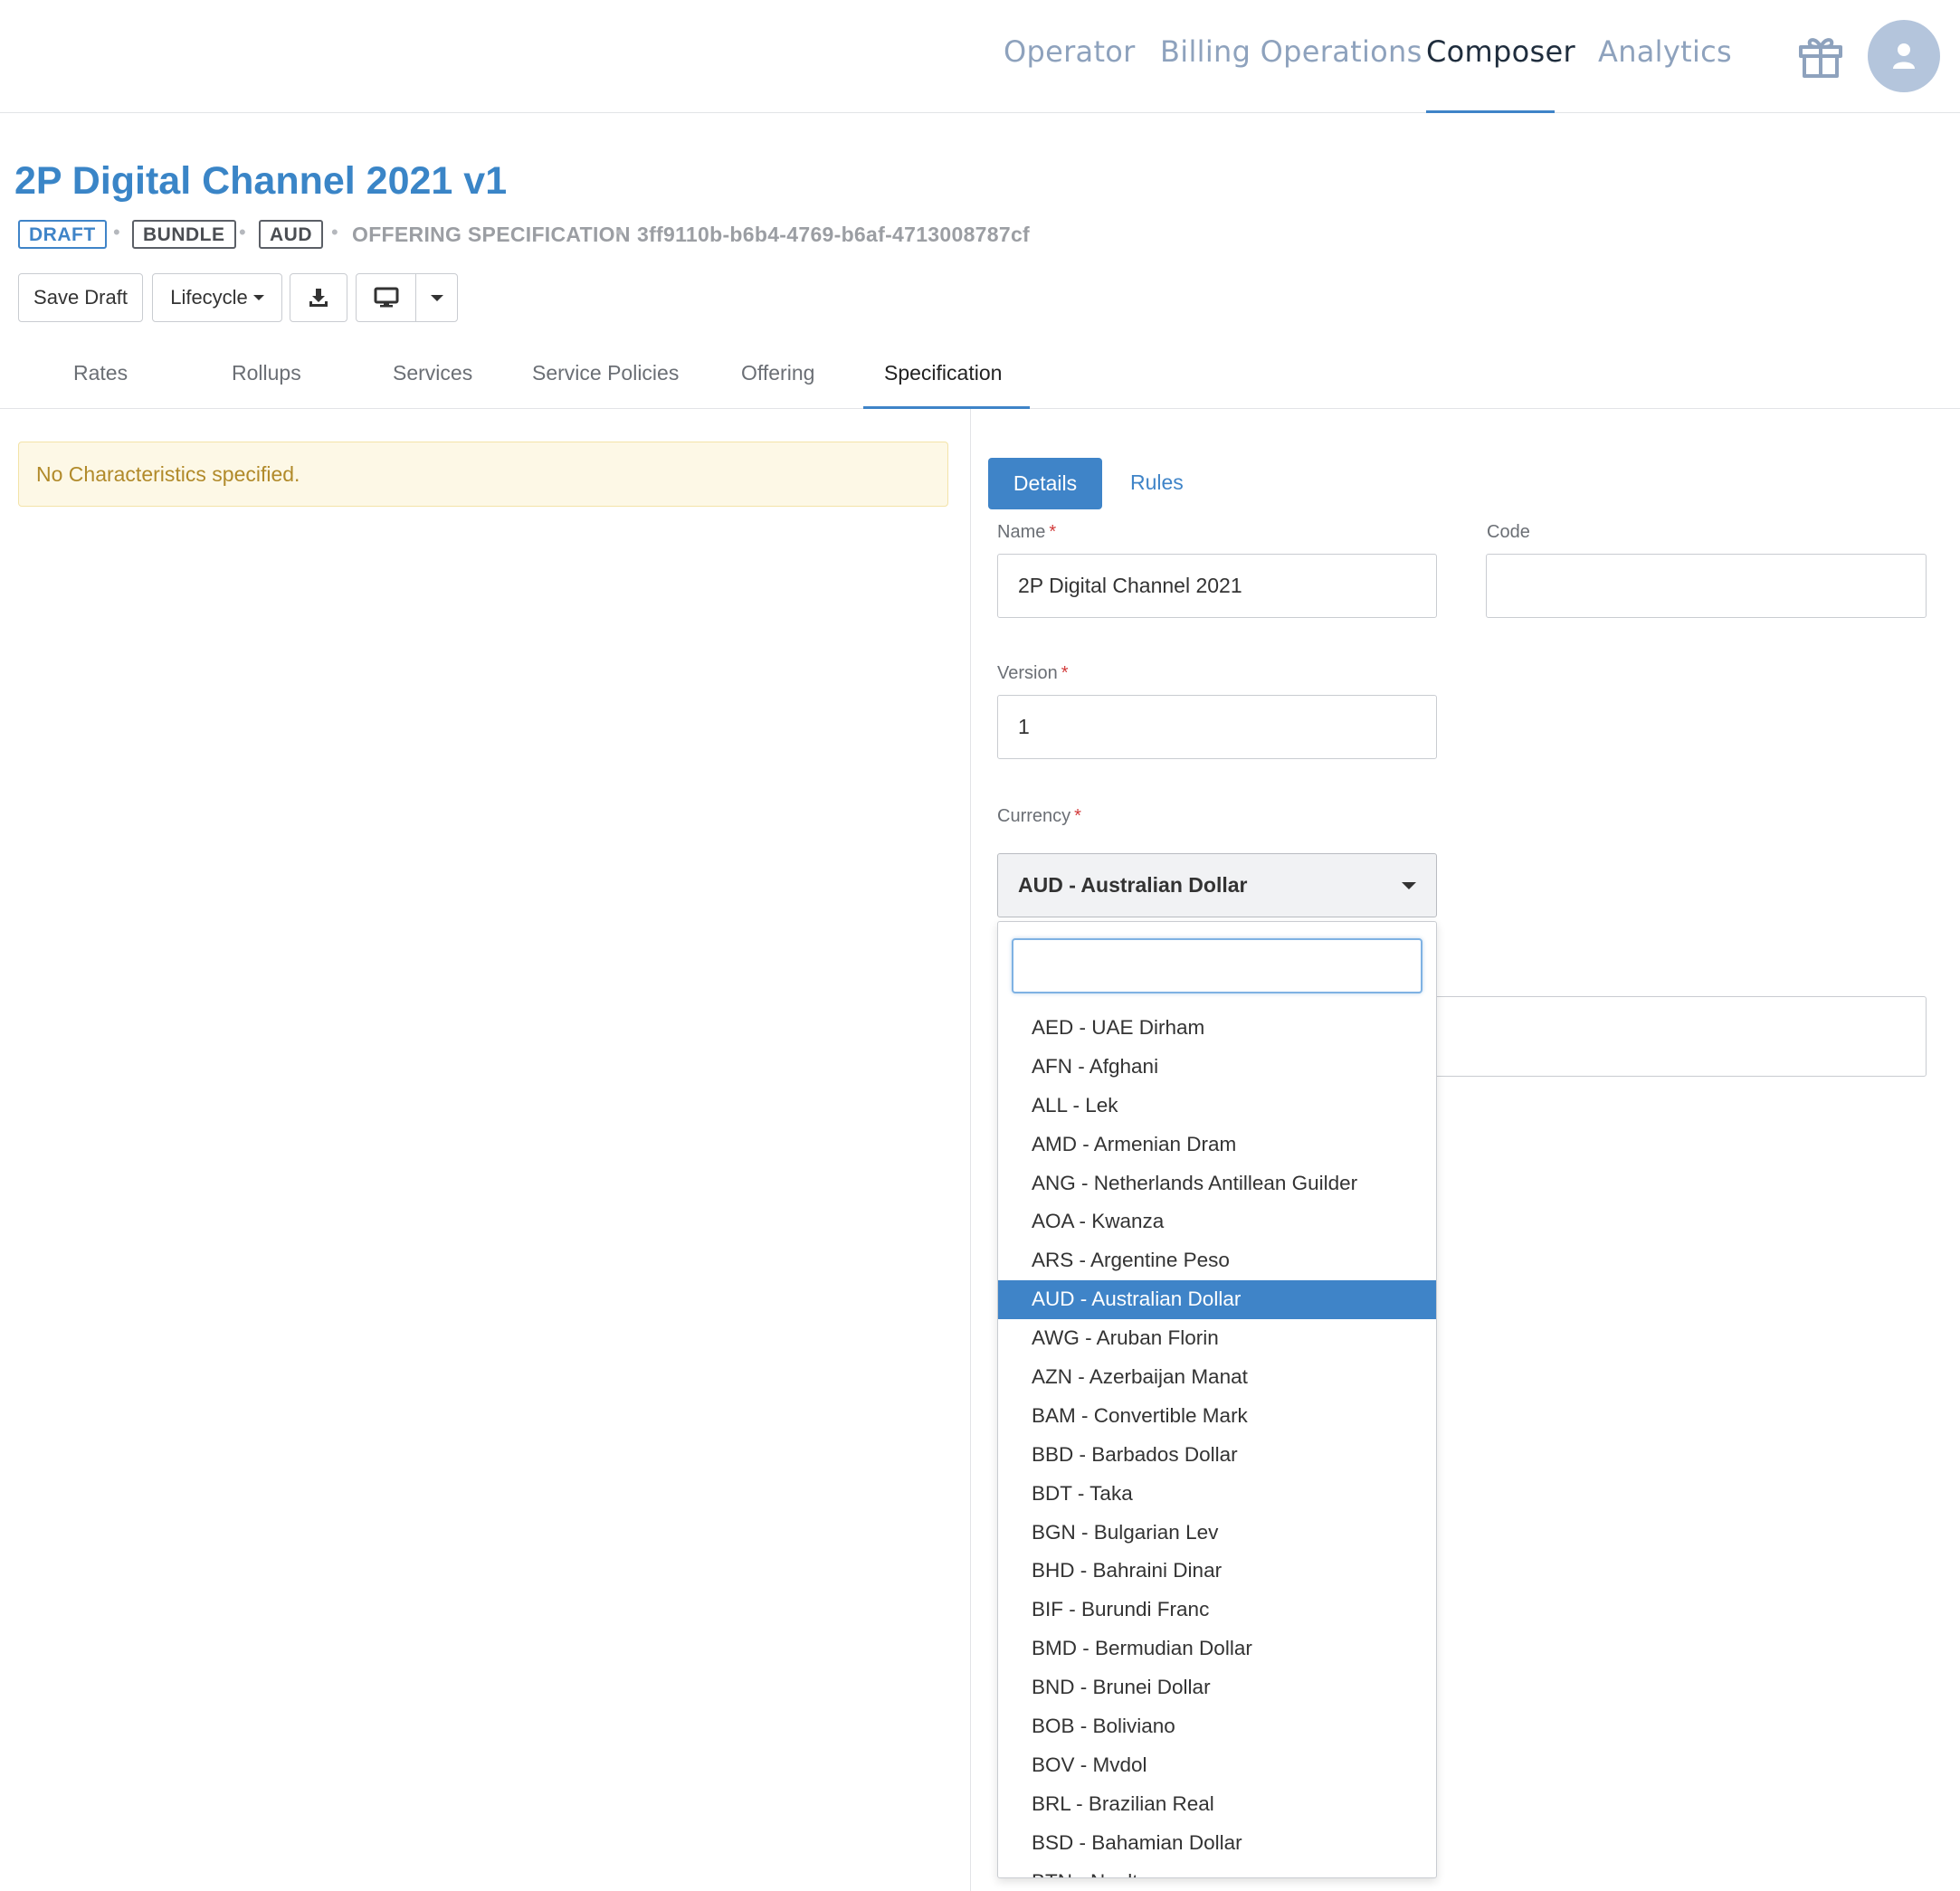 This screenshot has width=1960, height=1891. What do you see at coordinates (62, 234) in the screenshot?
I see `status-badge: DRAFT` at bounding box center [62, 234].